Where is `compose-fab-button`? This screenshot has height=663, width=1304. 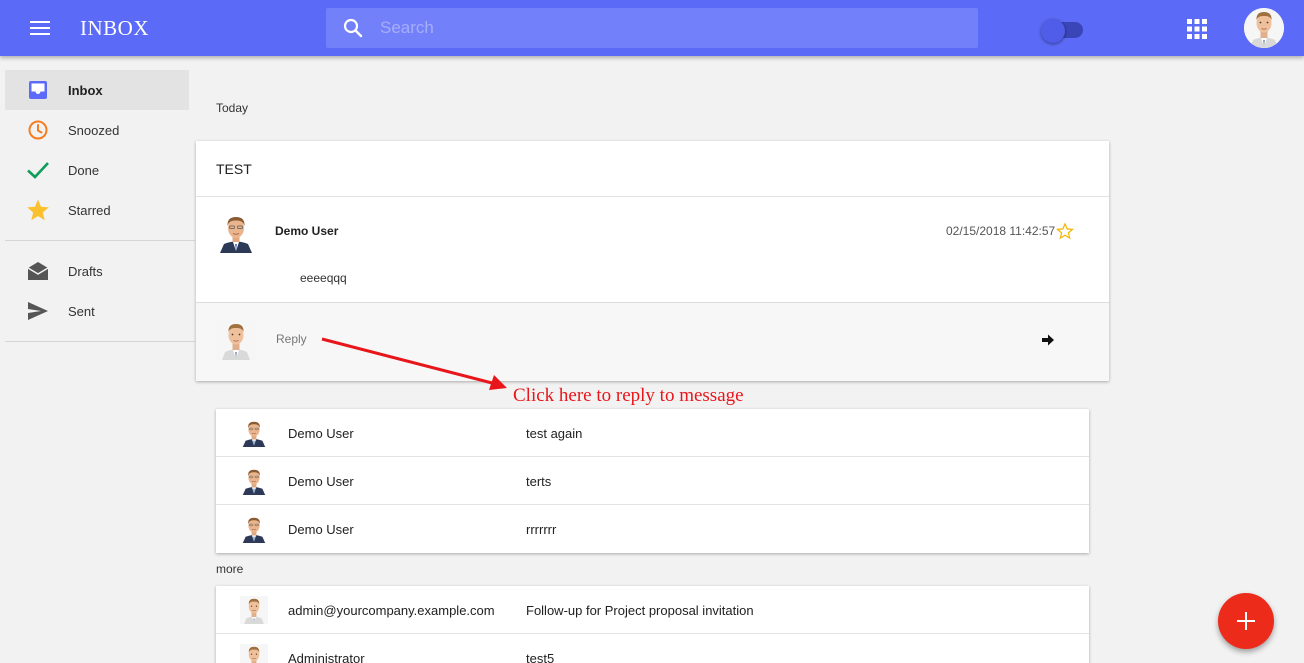 compose-fab-button is located at coordinates (1246, 621).